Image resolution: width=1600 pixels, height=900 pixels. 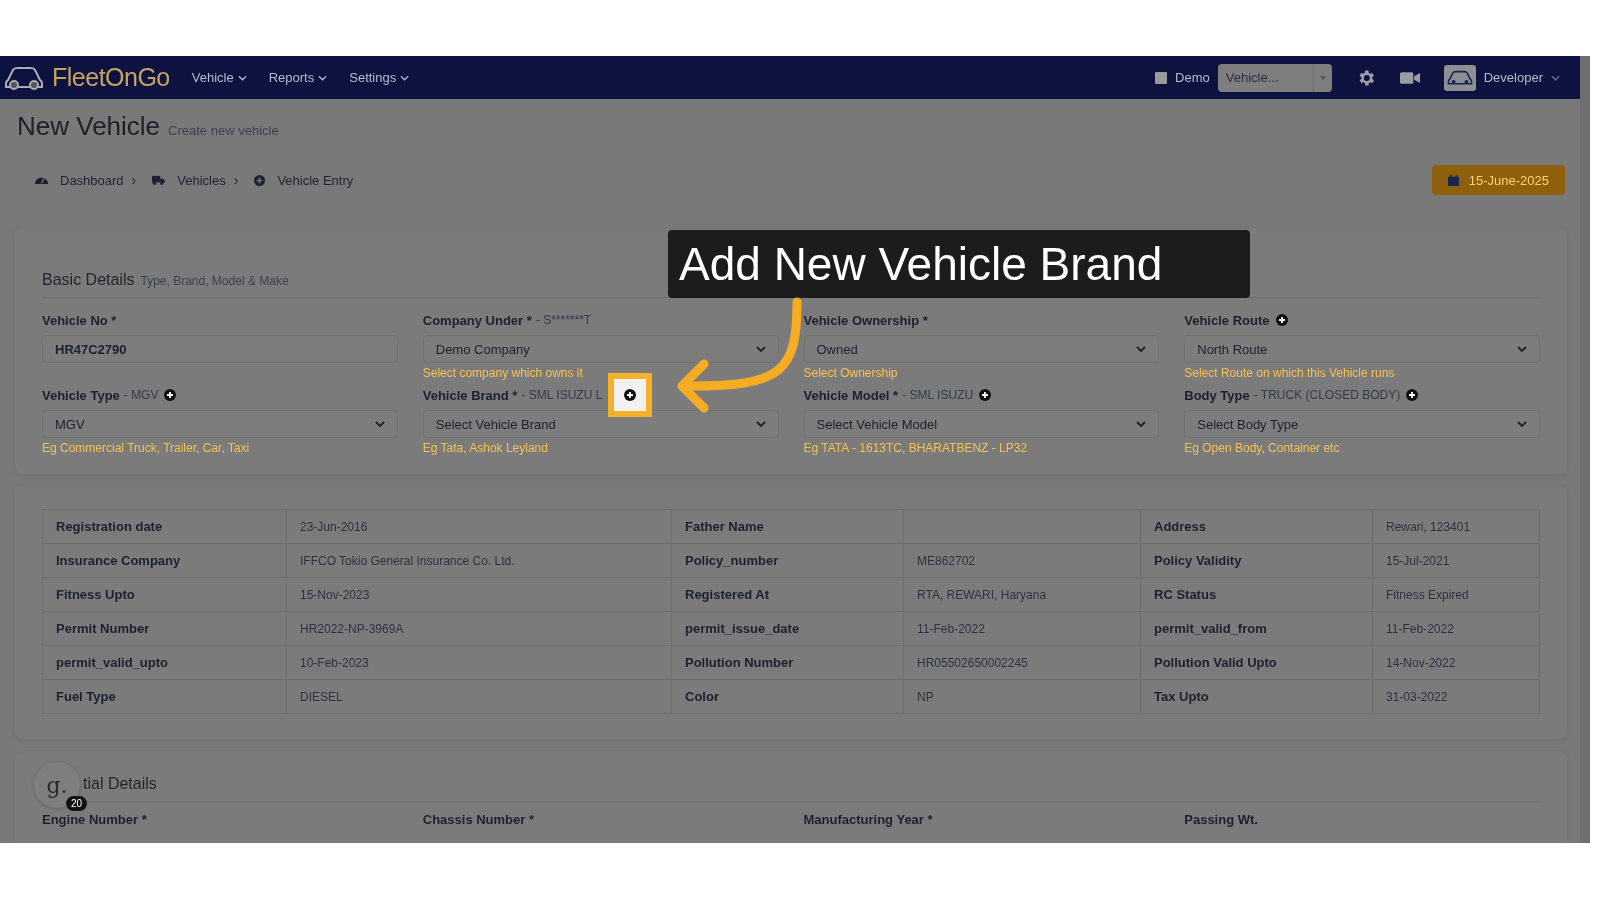 I want to click on gauge-icon, so click(x=41, y=180).